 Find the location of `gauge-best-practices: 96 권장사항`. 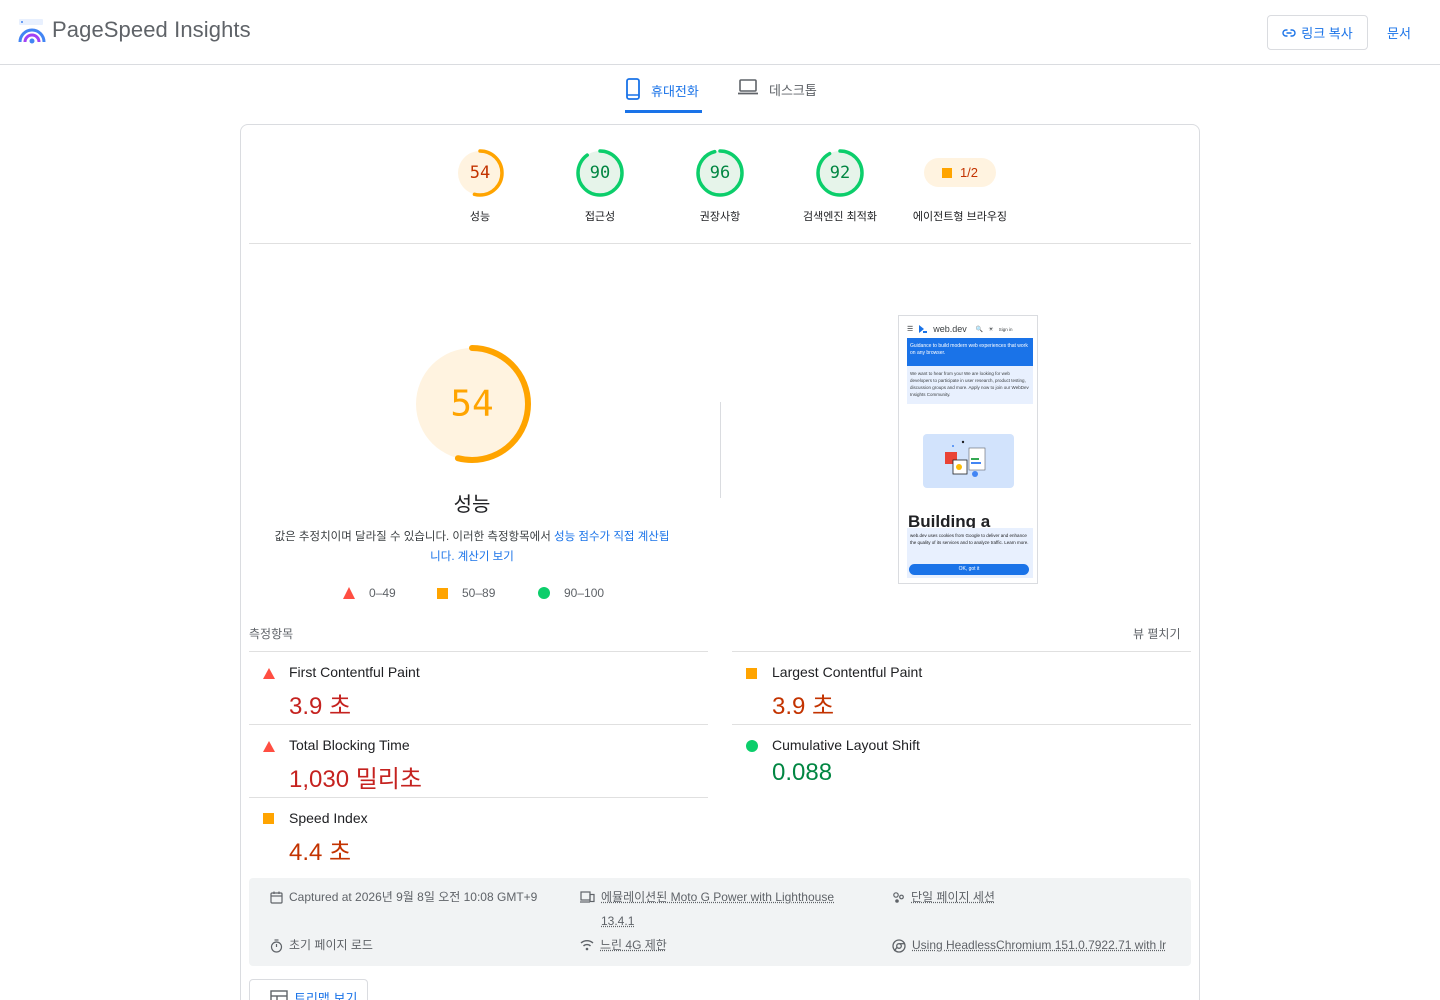

gauge-best-practices: 96 권장사항 is located at coordinates (720, 186).